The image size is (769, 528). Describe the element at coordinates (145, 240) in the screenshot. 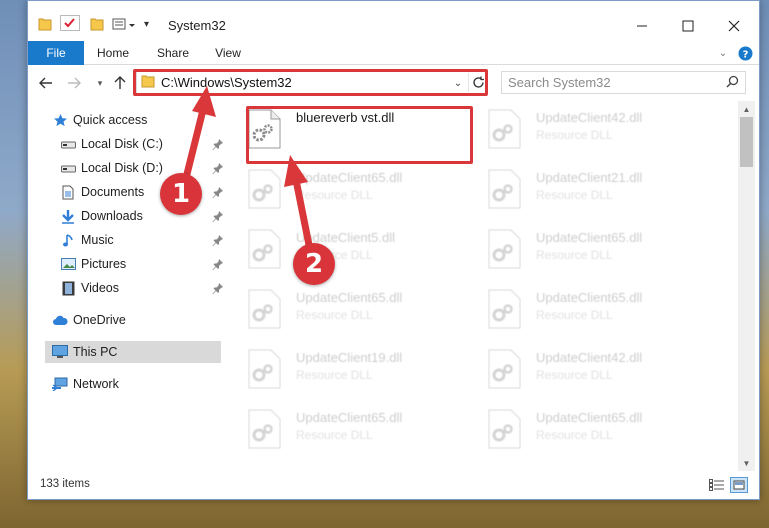

I see `sidebar-item-music: Music` at that location.